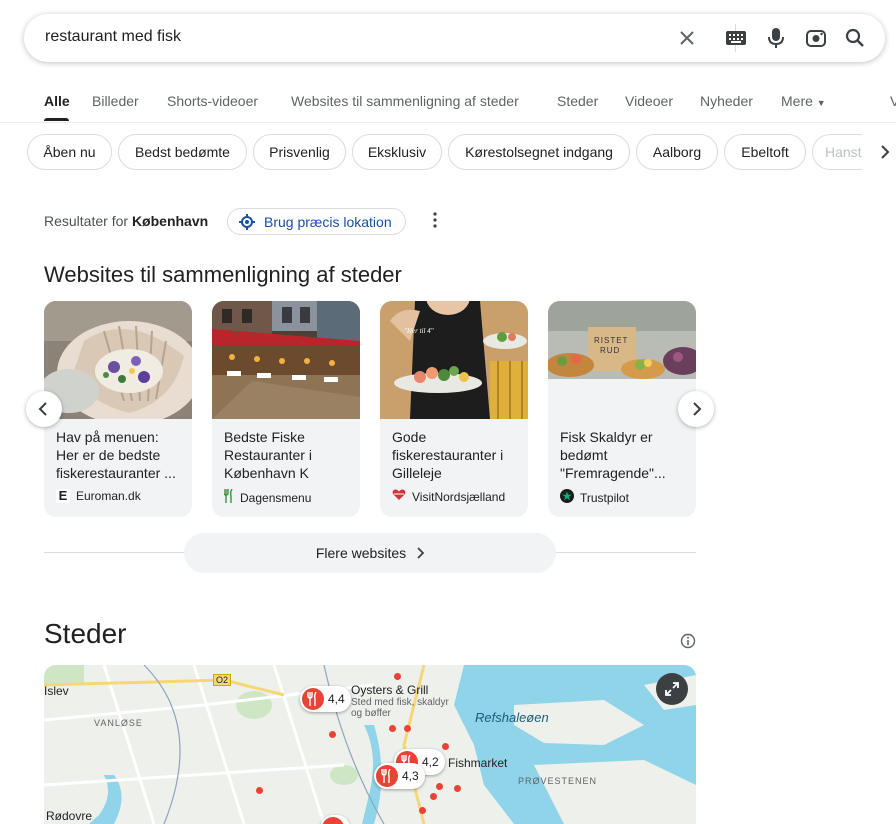 Image resolution: width=896 pixels, height=824 pixels. What do you see at coordinates (108, 496) in the screenshot?
I see `card-source-name: Euroman.dk` at bounding box center [108, 496].